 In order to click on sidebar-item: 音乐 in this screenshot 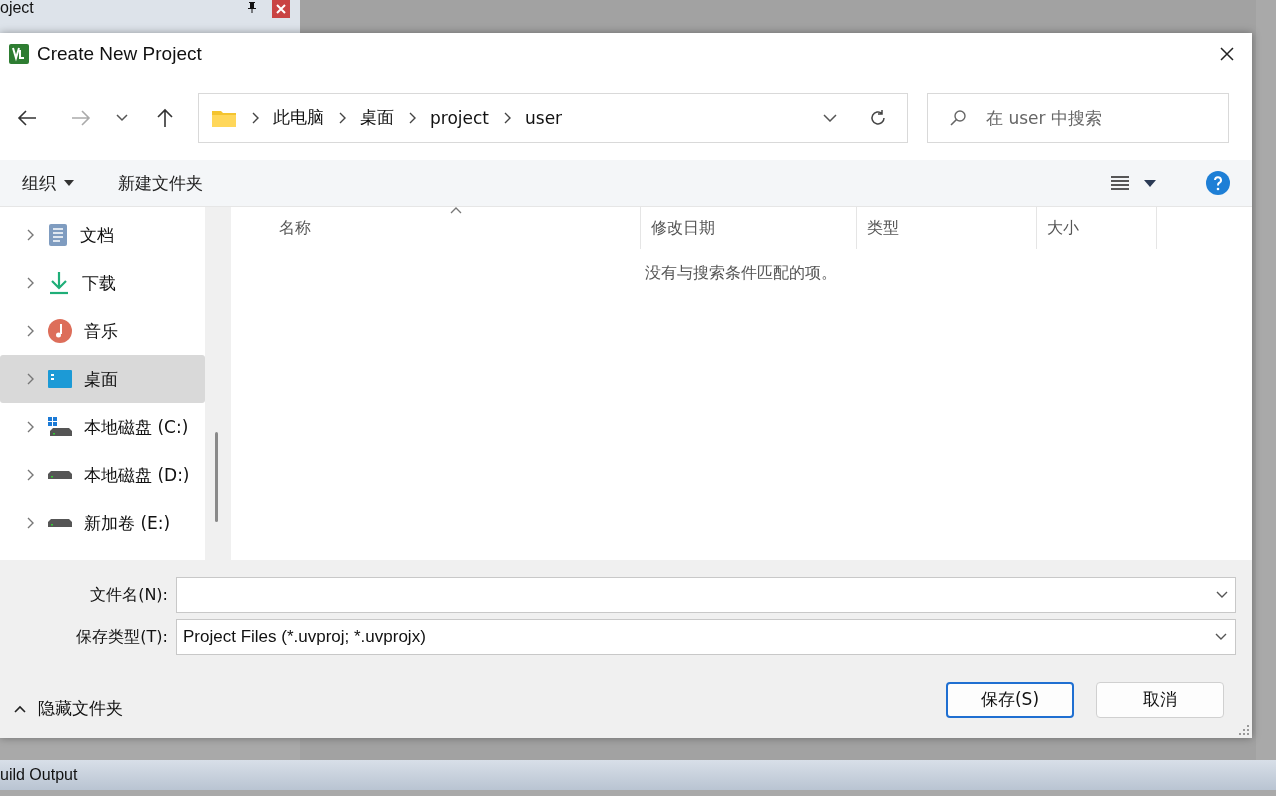, I will do `click(102, 331)`.